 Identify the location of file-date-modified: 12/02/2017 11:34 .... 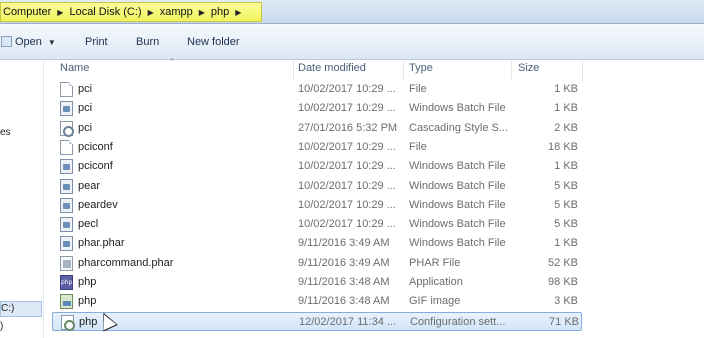
(348, 321).